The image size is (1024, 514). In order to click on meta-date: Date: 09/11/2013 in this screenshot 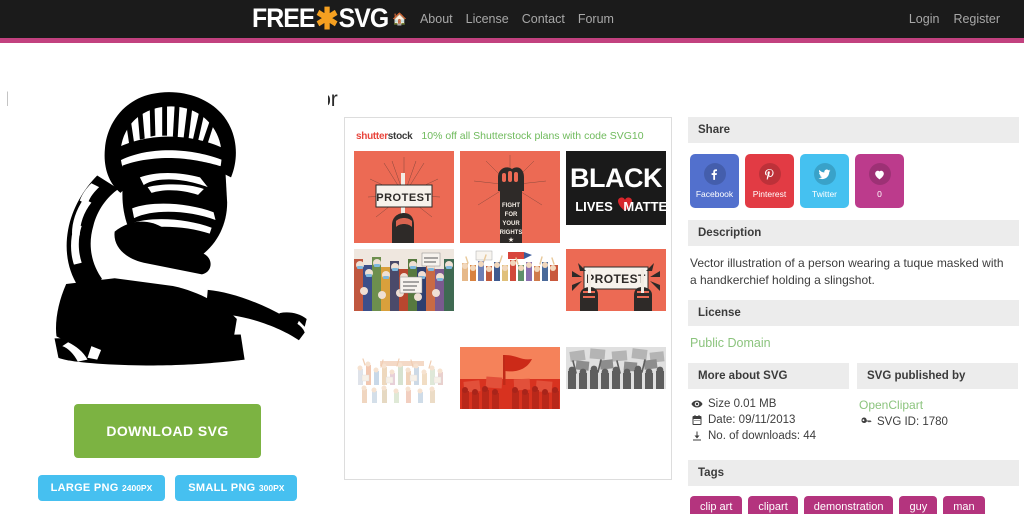, I will do `click(768, 420)`.